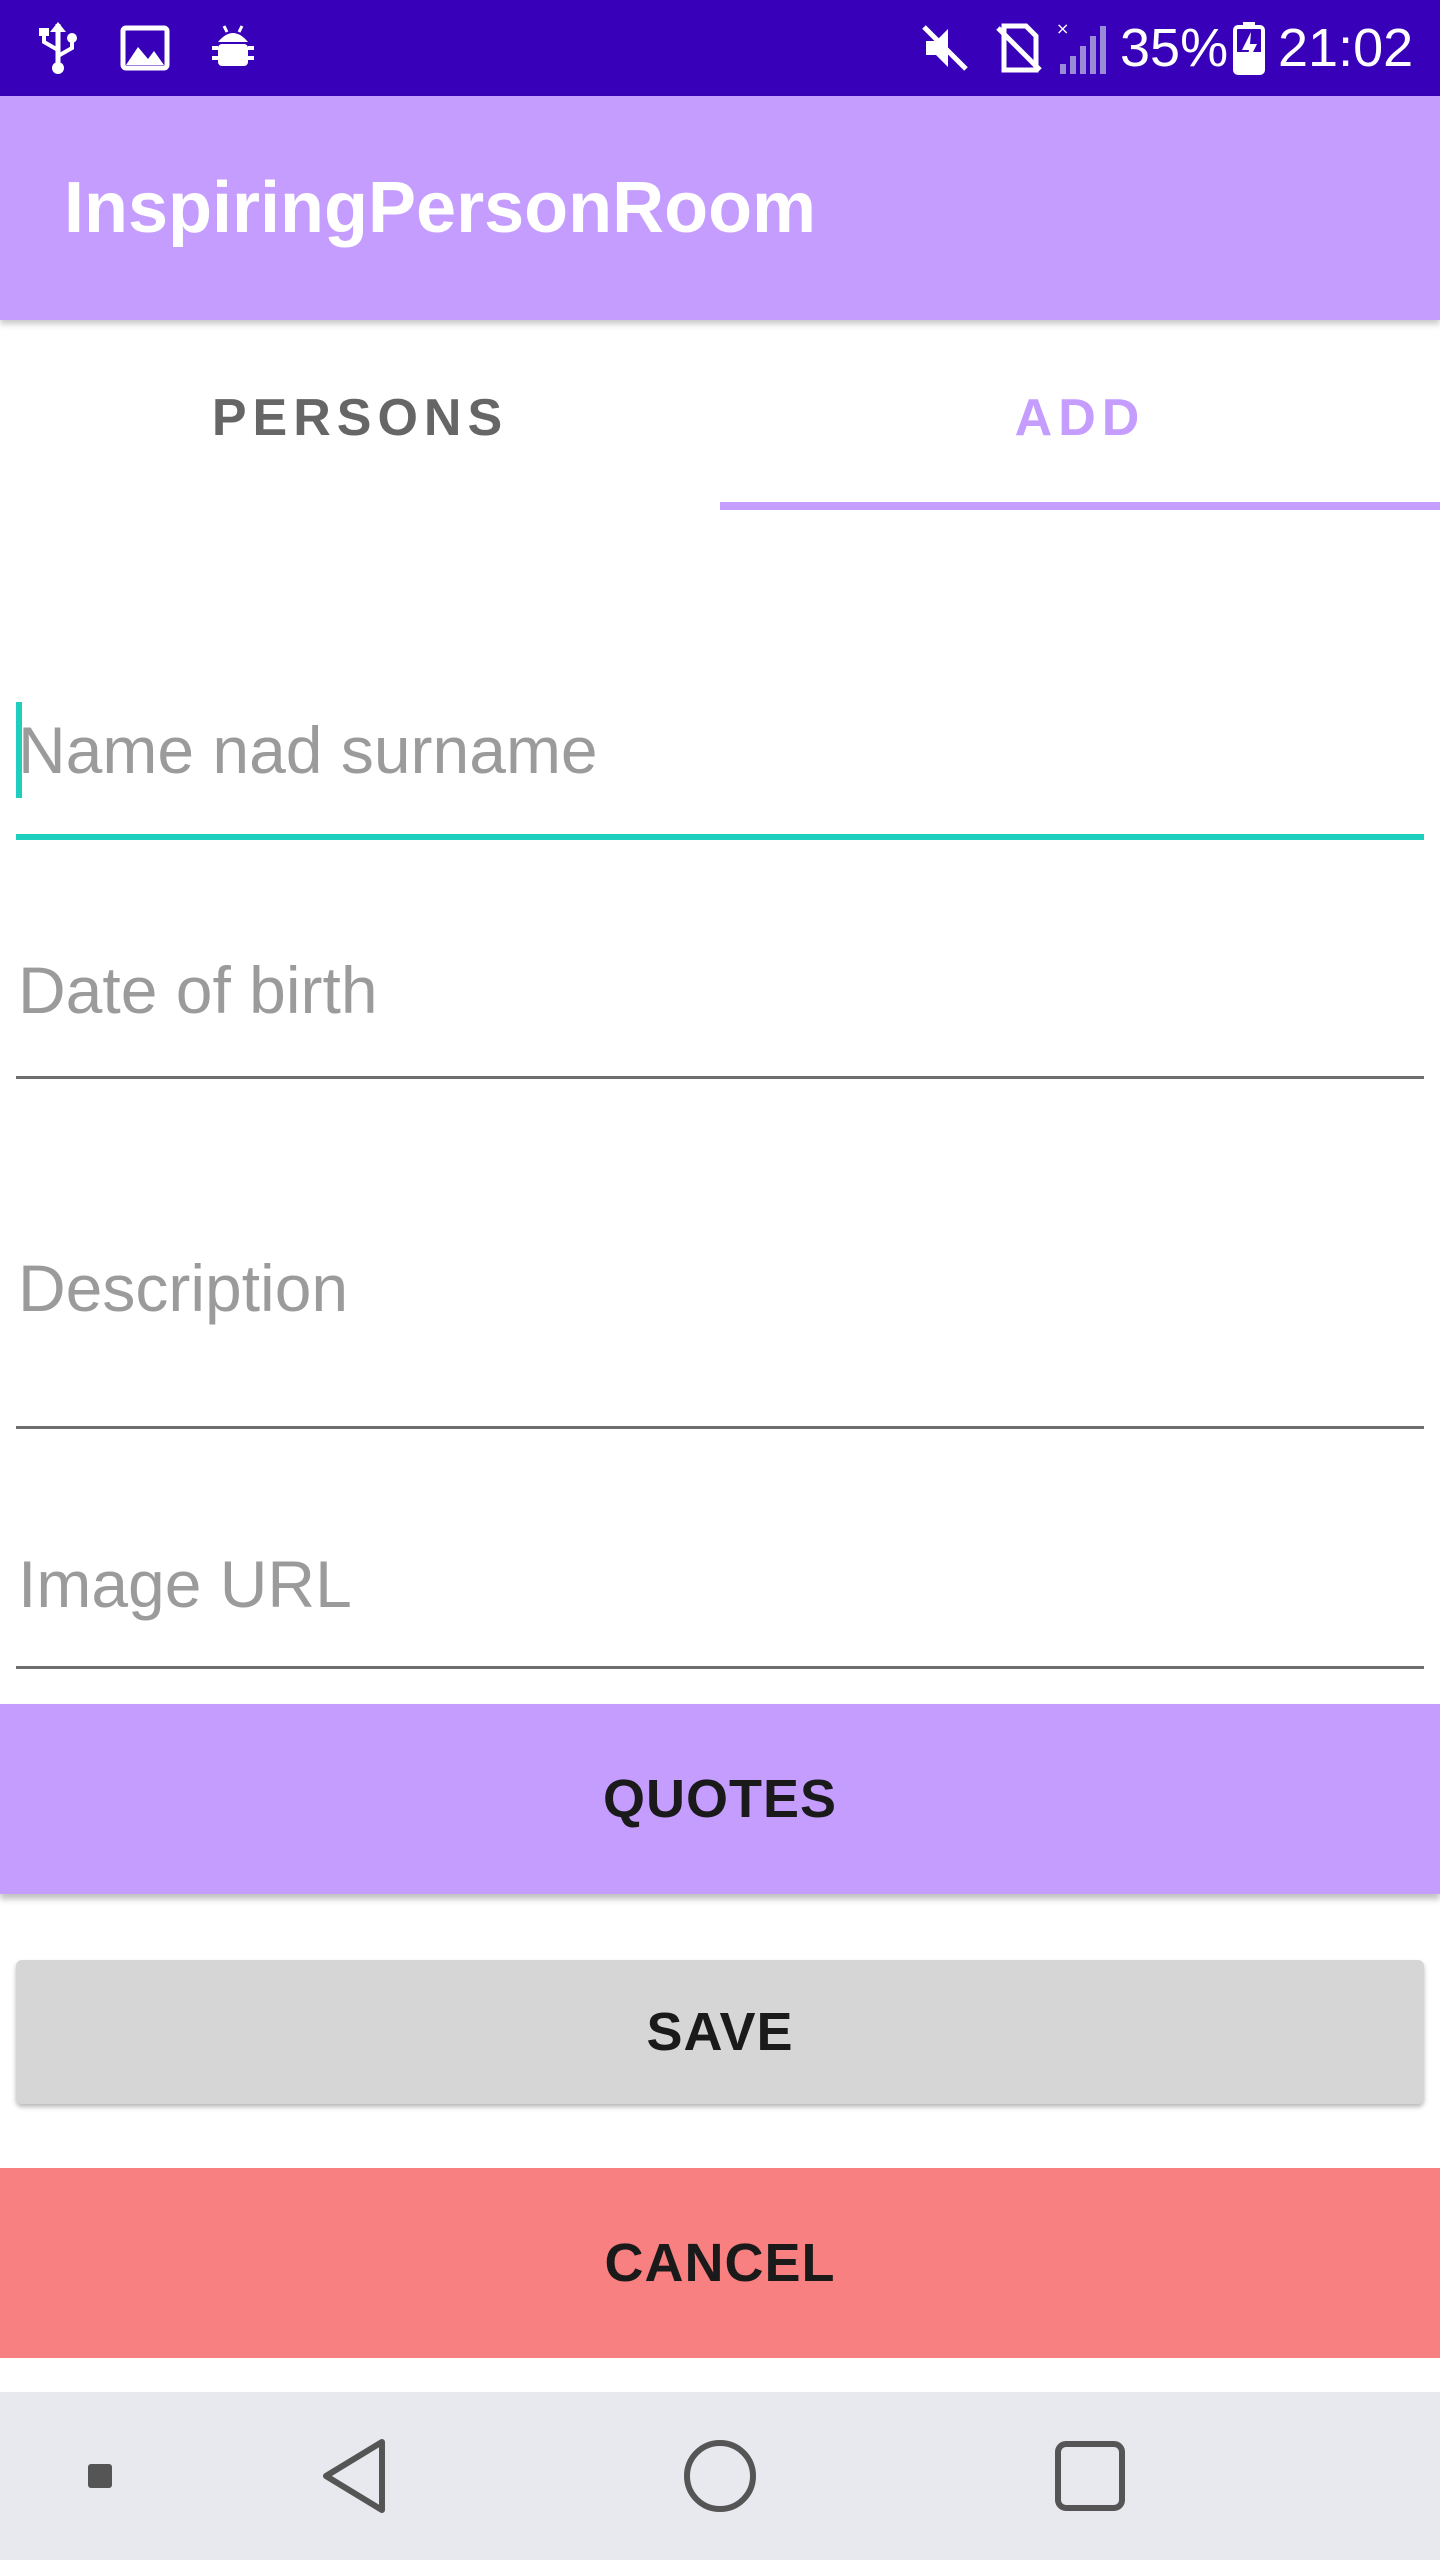 The image size is (1440, 2560). What do you see at coordinates (722, 990) in the screenshot?
I see `date-of-birth-input` at bounding box center [722, 990].